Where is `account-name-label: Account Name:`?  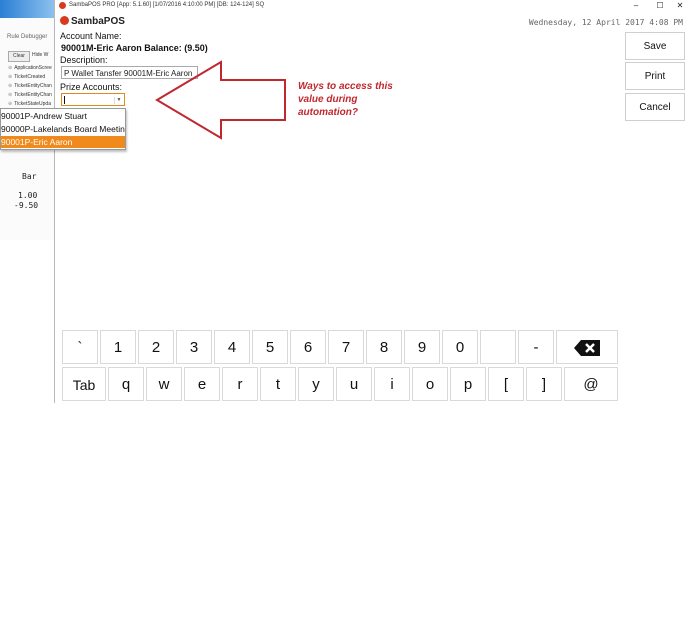
account-name-label: Account Name: is located at coordinates (91, 36).